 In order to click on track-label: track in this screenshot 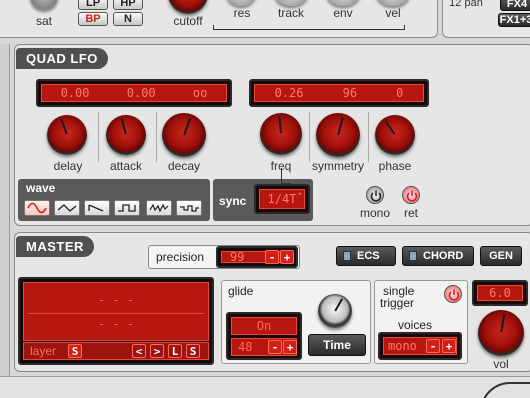, I will do `click(290, 13)`.